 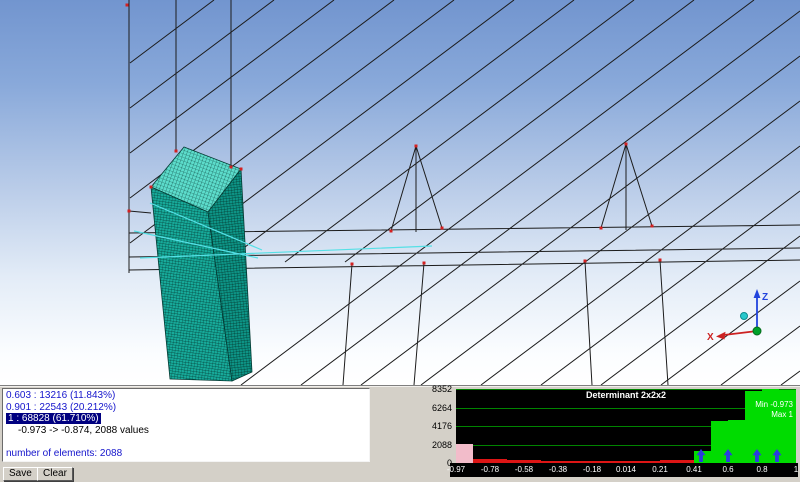 What do you see at coordinates (456, 469) in the screenshot?
I see `x-tick-label: -0.97` at bounding box center [456, 469].